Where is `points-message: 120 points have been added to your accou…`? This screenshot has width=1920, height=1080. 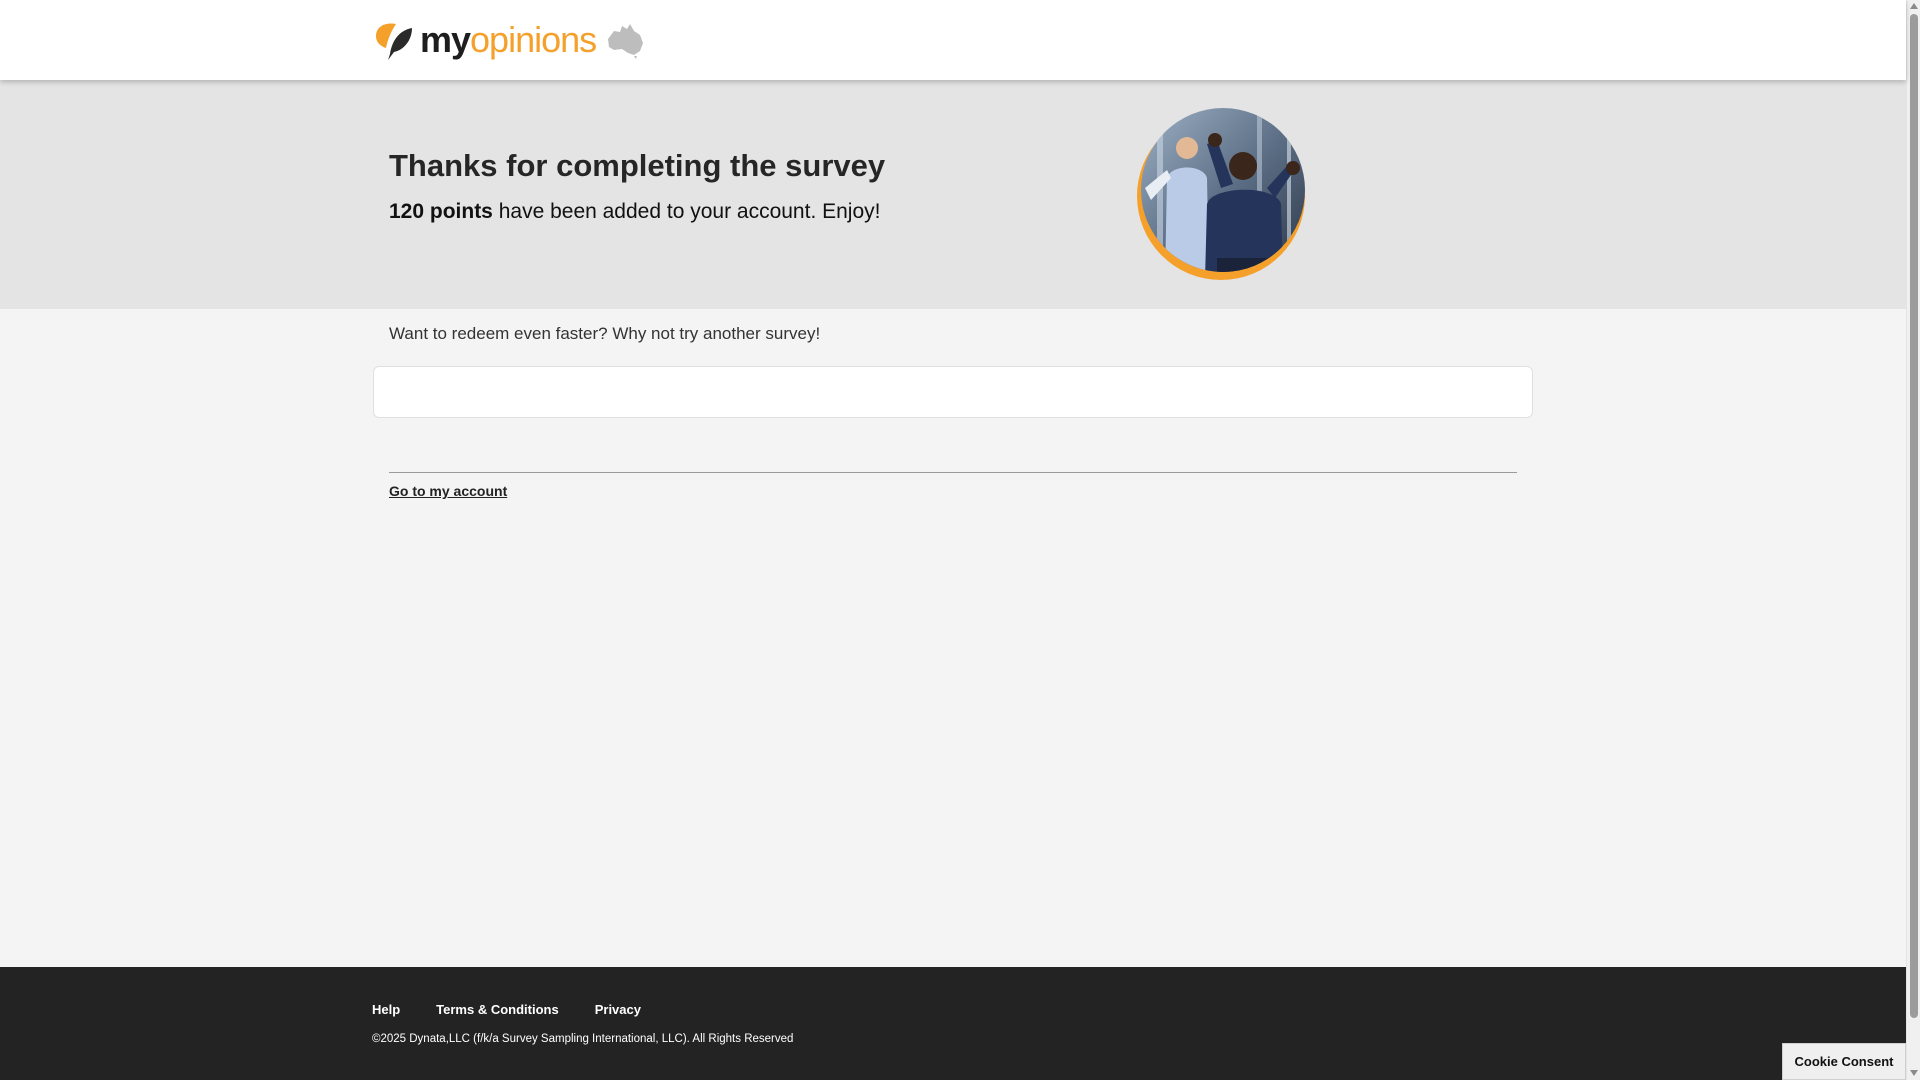
points-message: 120 points have been added to your accou… is located at coordinates (634, 212).